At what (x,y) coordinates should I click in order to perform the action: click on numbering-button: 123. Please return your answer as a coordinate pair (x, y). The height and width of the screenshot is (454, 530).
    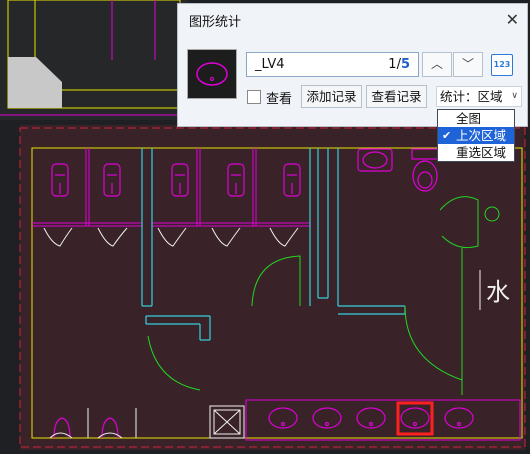
    Looking at the image, I should click on (502, 65).